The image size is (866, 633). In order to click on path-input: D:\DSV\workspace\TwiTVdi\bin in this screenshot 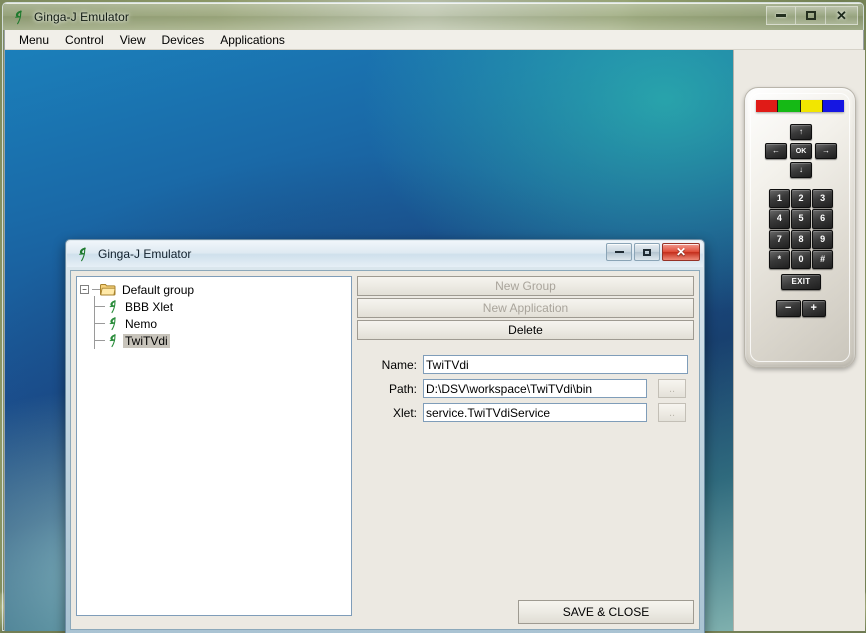, I will do `click(535, 388)`.